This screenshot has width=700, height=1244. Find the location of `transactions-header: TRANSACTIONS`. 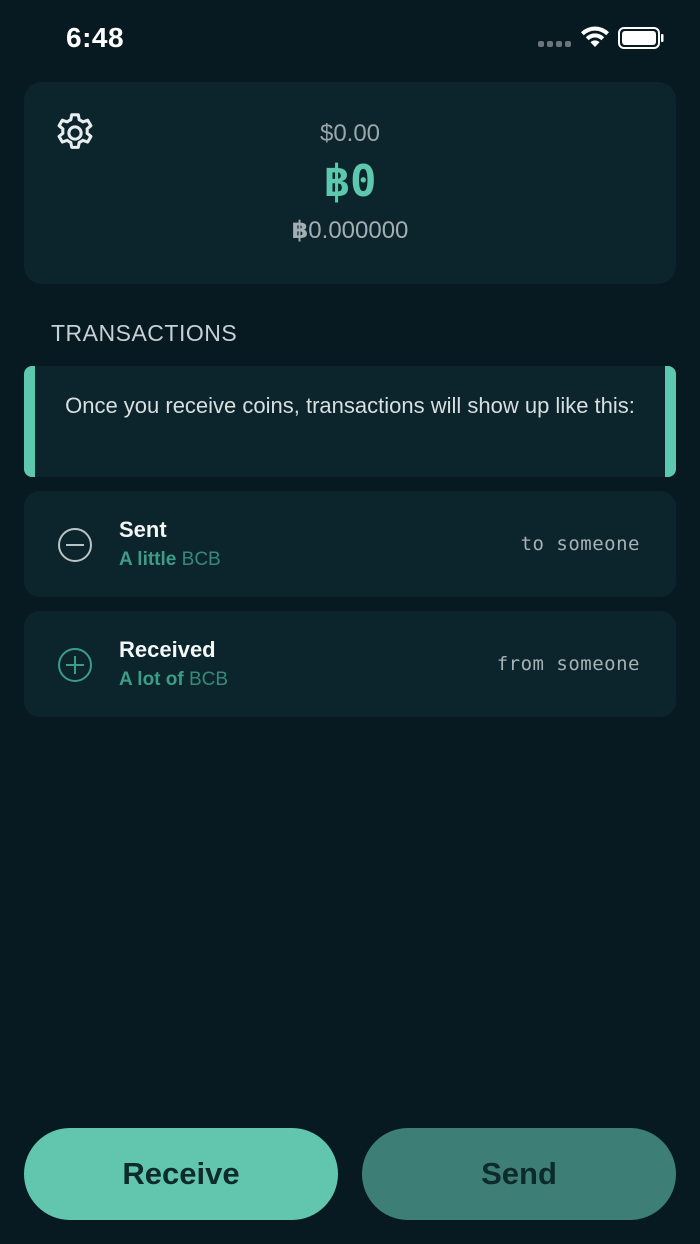

transactions-header: TRANSACTIONS is located at coordinates (144, 333).